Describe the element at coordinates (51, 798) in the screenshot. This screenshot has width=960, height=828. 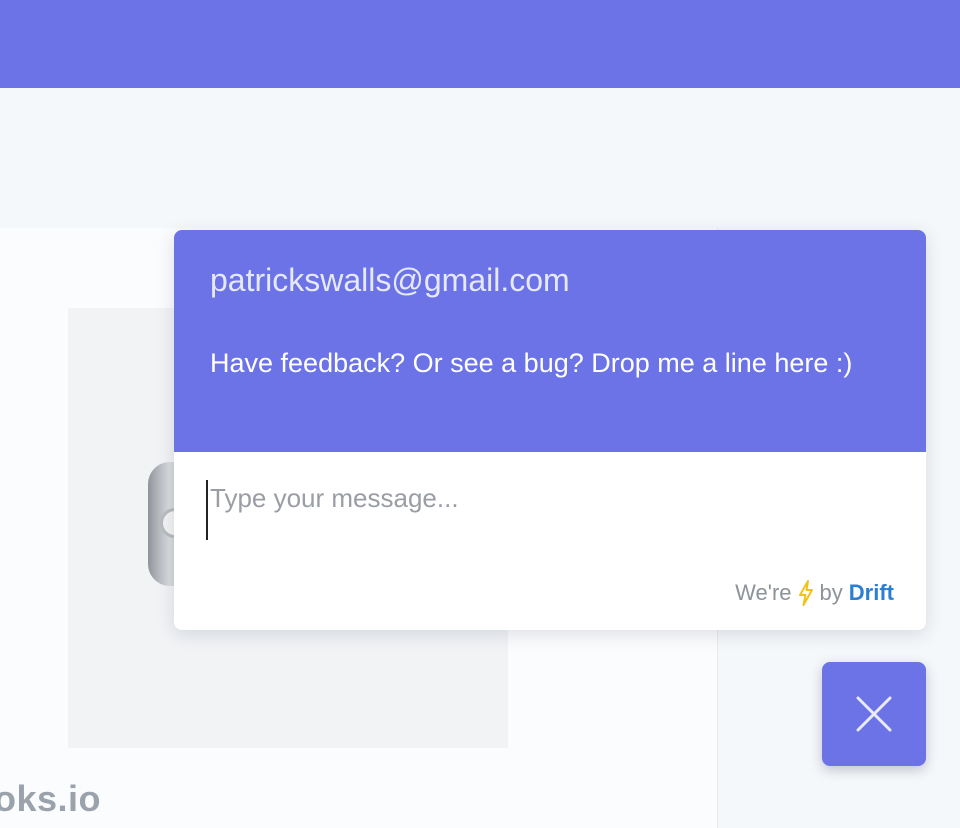
I see `background-caption: oks.io` at that location.